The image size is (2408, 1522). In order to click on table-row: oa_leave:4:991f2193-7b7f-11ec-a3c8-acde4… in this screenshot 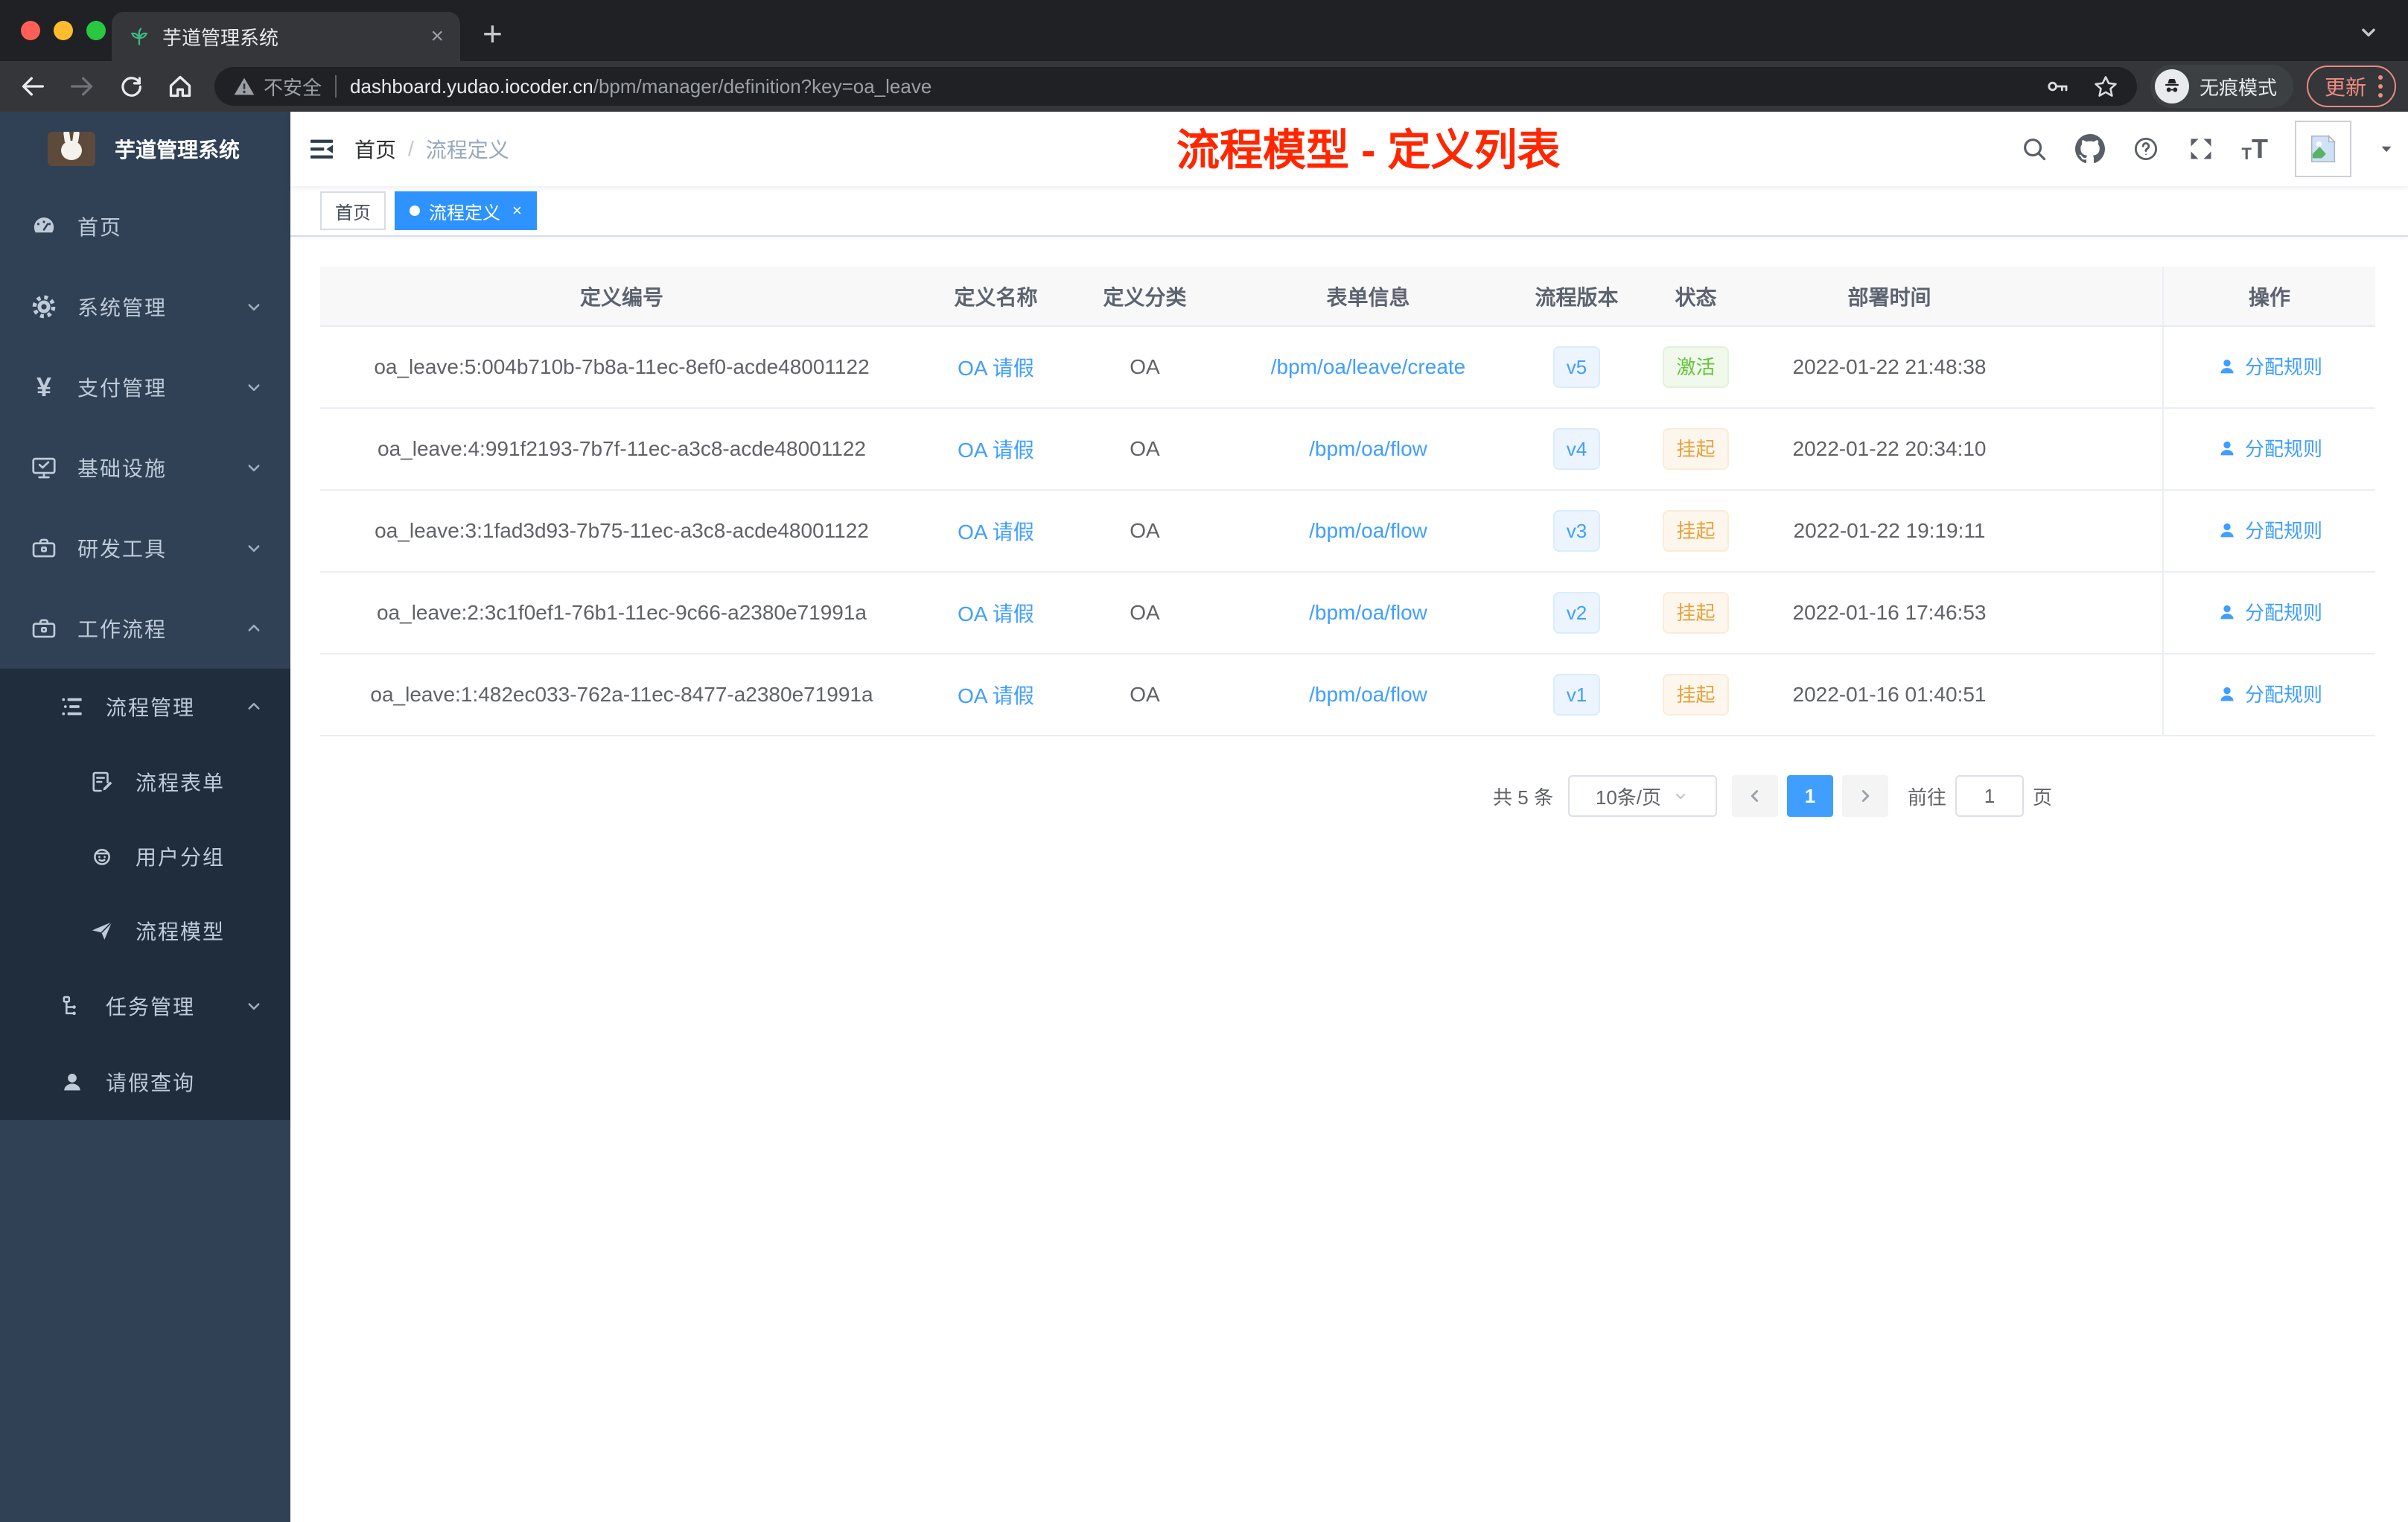, I will do `click(1347, 449)`.